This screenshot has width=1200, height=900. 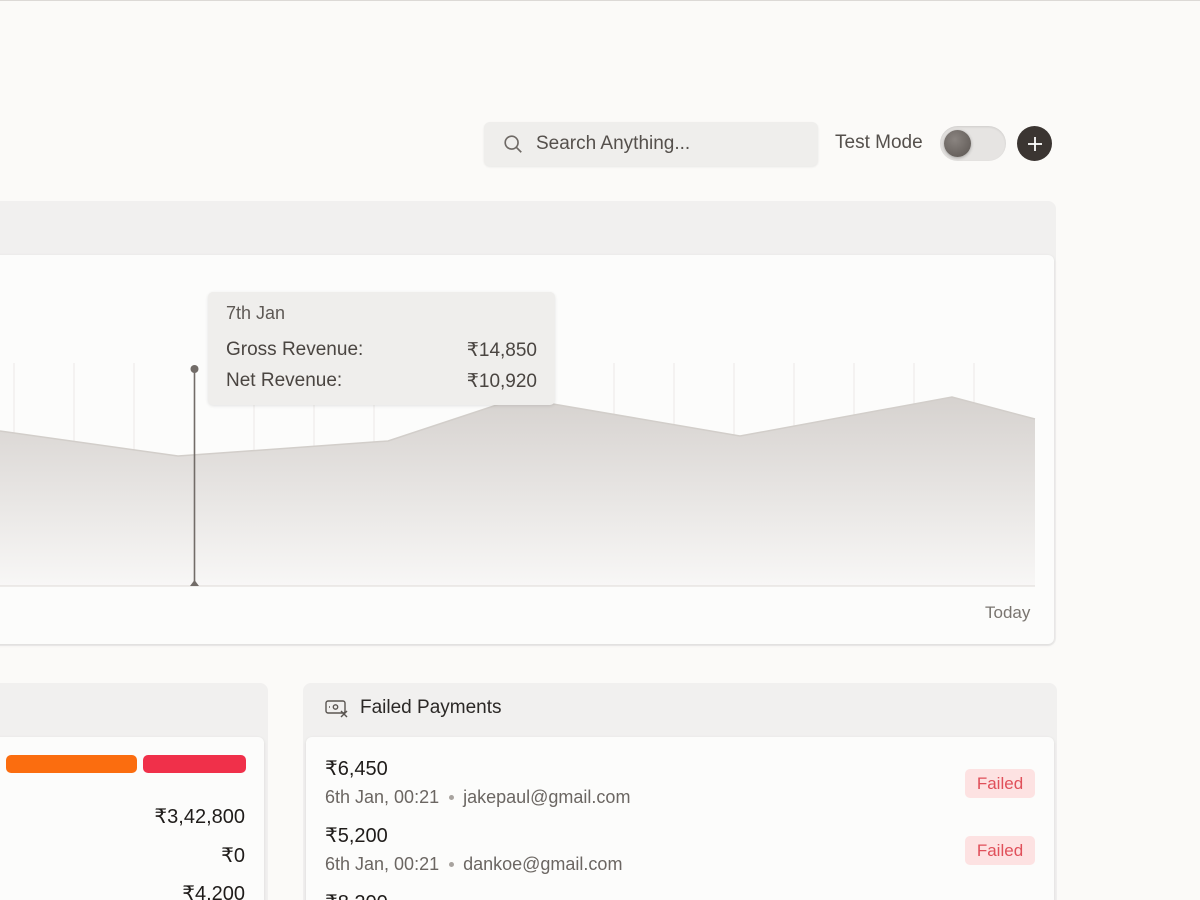 I want to click on net-revenue-value: ₹10,920, so click(x=501, y=381).